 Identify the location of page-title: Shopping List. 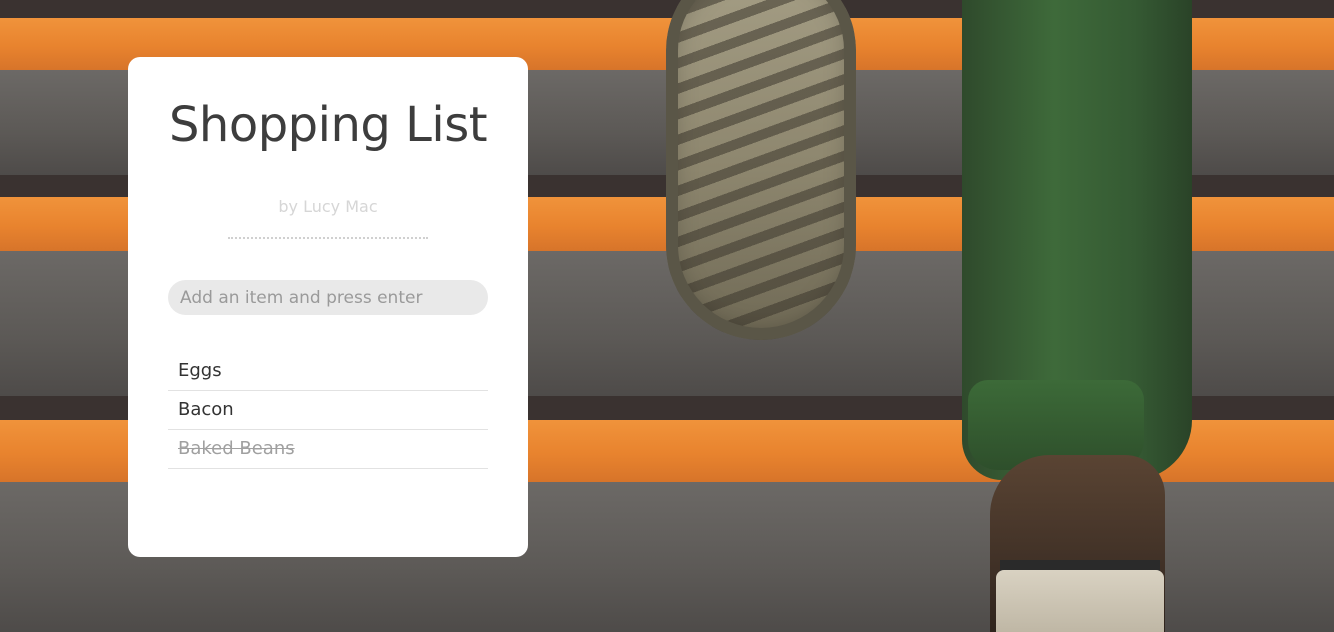
(328, 125).